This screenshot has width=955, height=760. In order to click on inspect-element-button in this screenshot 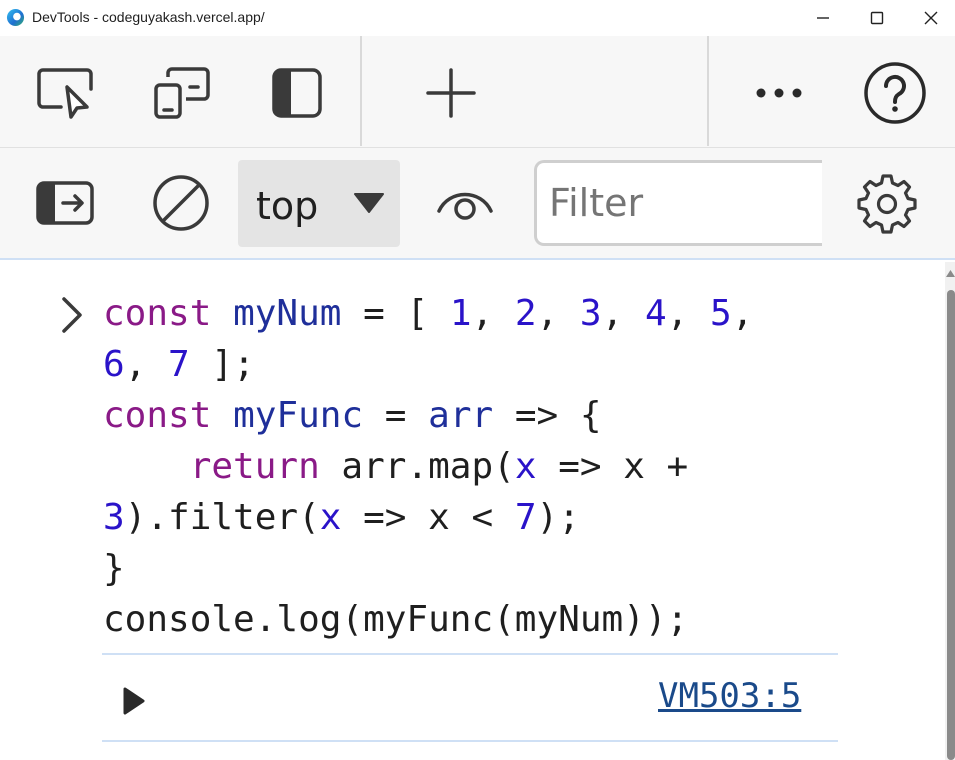, I will do `click(66, 93)`.